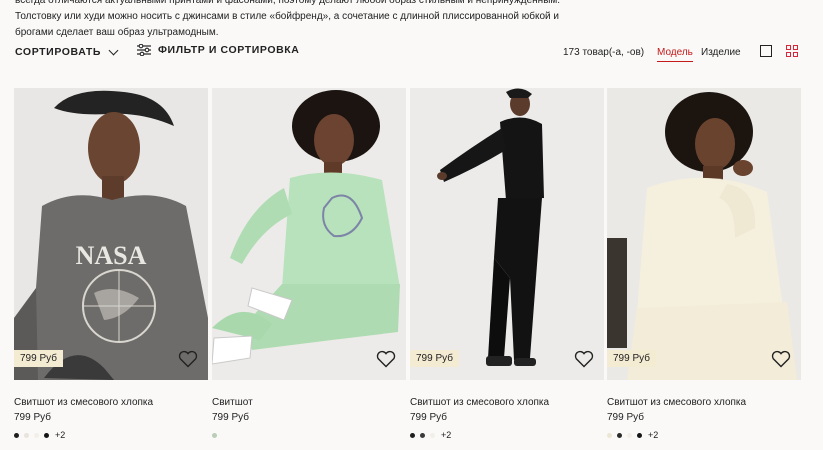 This screenshot has width=823, height=450. Describe the element at coordinates (309, 435) in the screenshot. I see `color-swatches` at that location.